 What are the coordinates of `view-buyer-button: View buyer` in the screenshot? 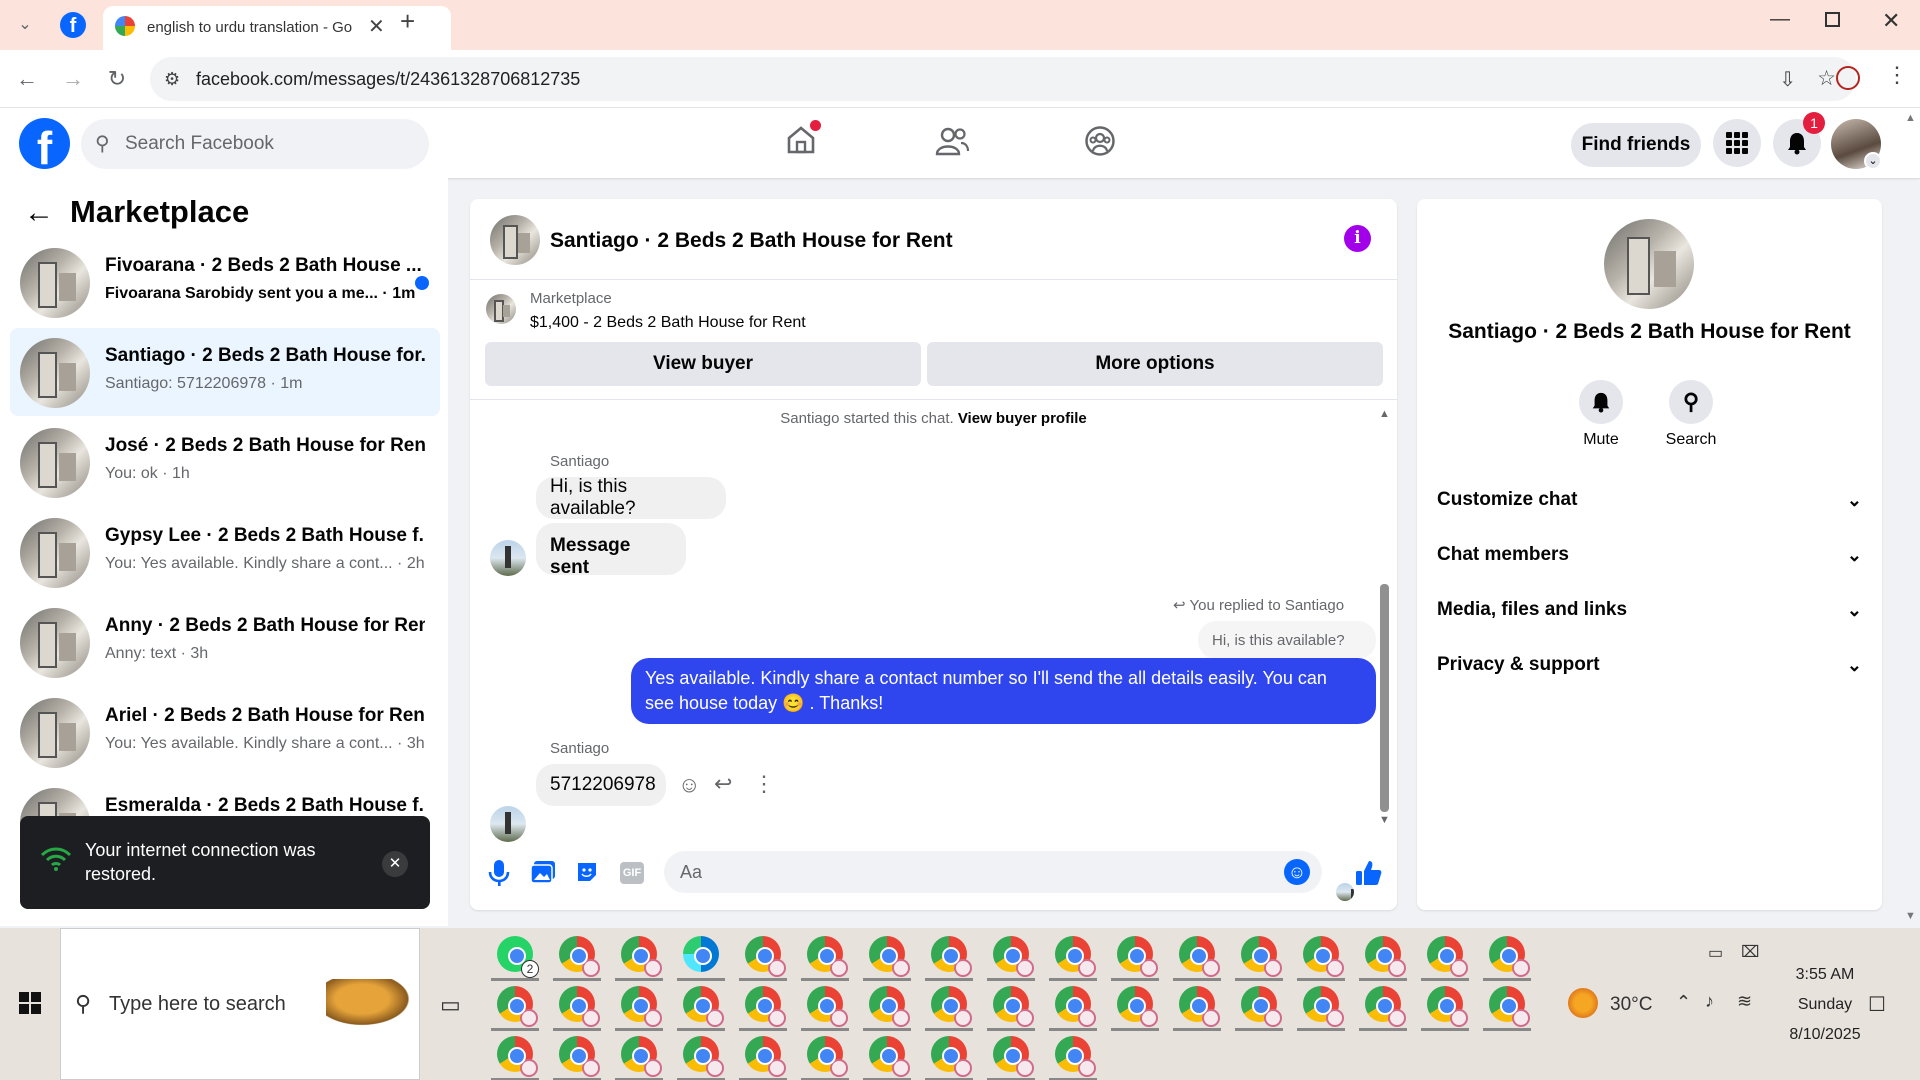 It's located at (703, 364).